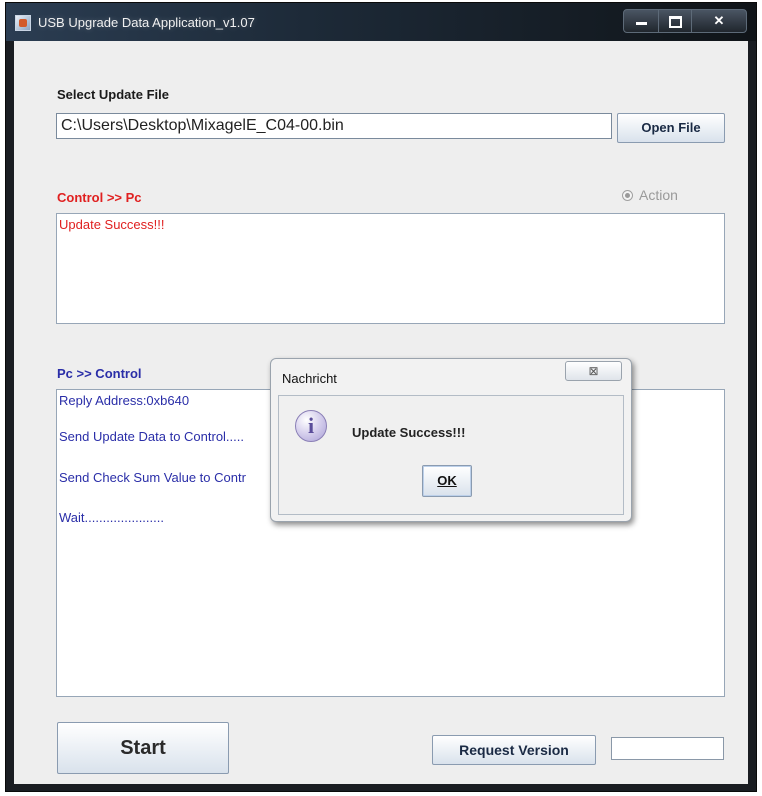 The width and height of the screenshot is (762, 796). What do you see at coordinates (390, 268) in the screenshot?
I see `control-to-pc-textarea: Update Success!!!` at bounding box center [390, 268].